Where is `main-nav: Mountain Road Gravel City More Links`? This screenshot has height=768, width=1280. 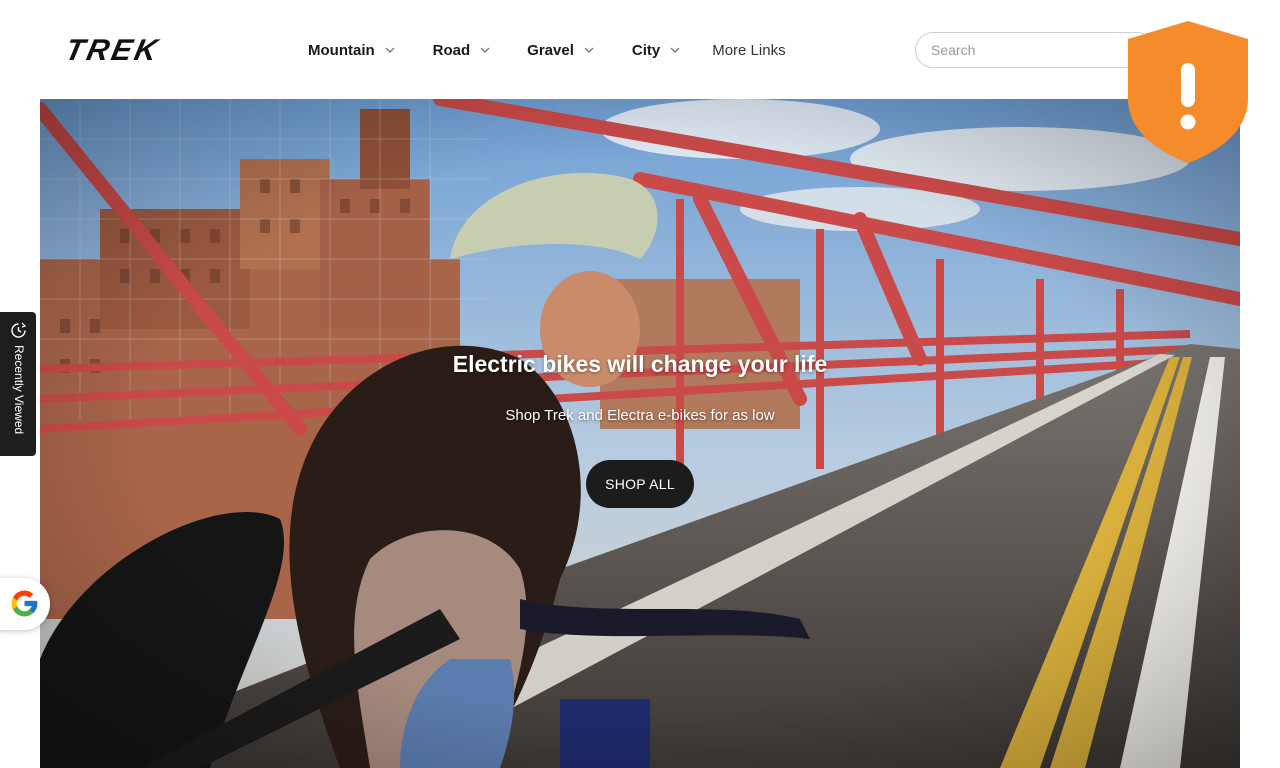 main-nav: Mountain Road Gravel City More Links is located at coordinates (547, 50).